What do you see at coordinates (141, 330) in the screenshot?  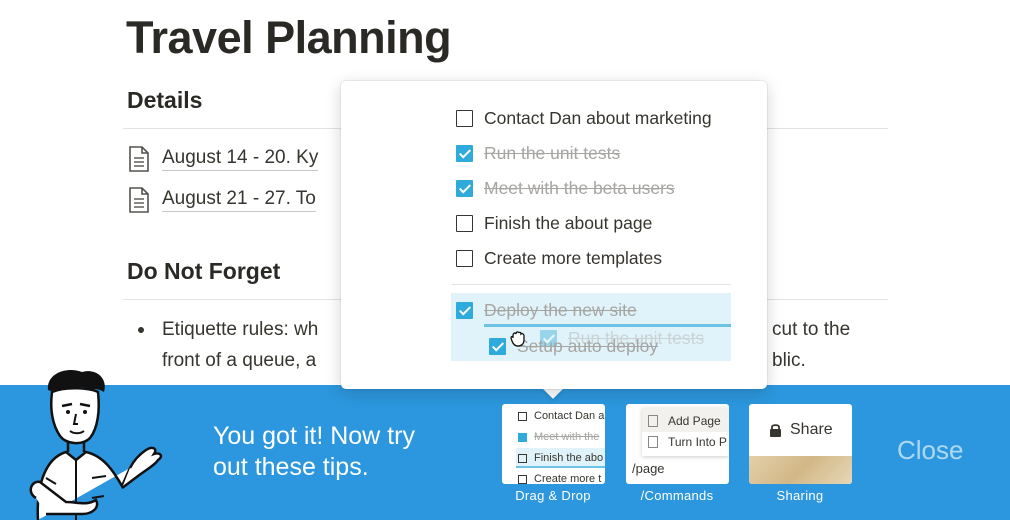 I see `bullet-icon` at bounding box center [141, 330].